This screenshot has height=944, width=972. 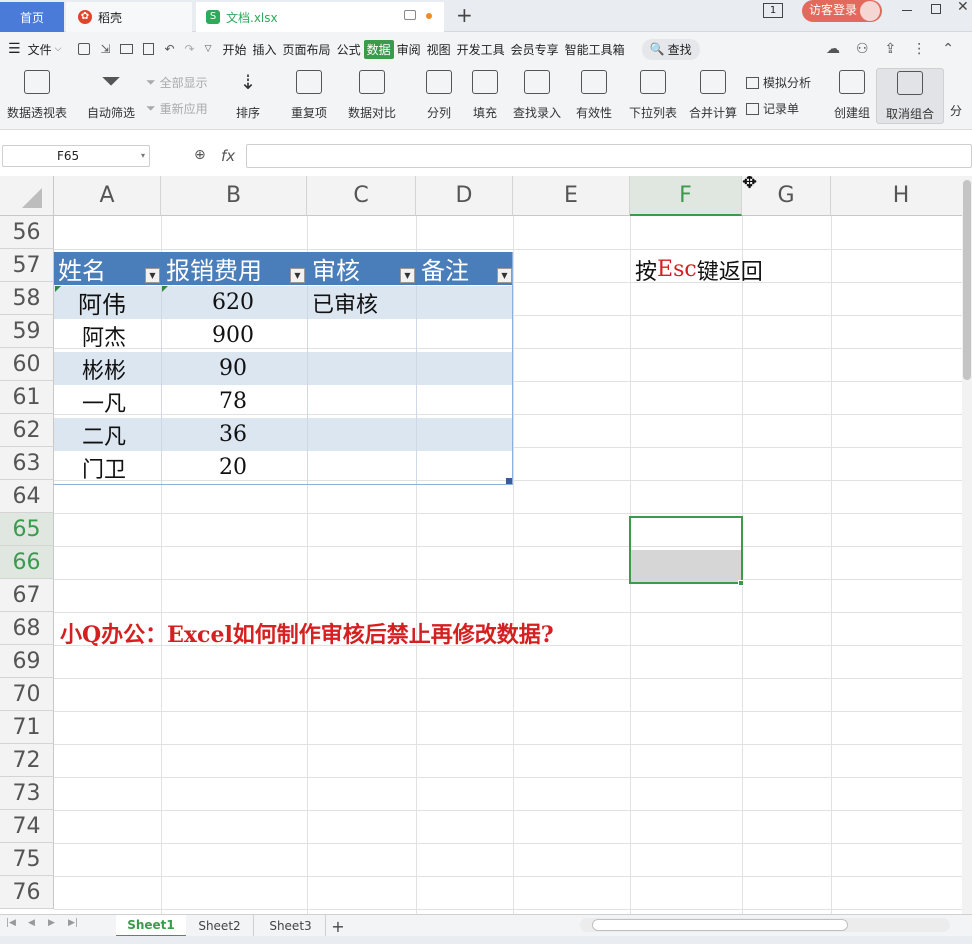 What do you see at coordinates (265, 49) in the screenshot?
I see `menu-insert: 插入` at bounding box center [265, 49].